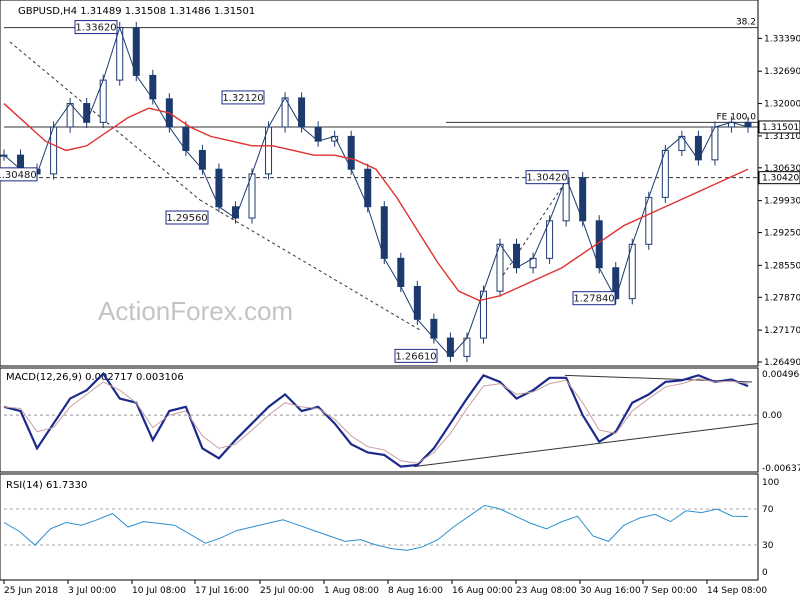  Describe the element at coordinates (782, 234) in the screenshot. I see `price-axis-label: 1.29250` at that location.